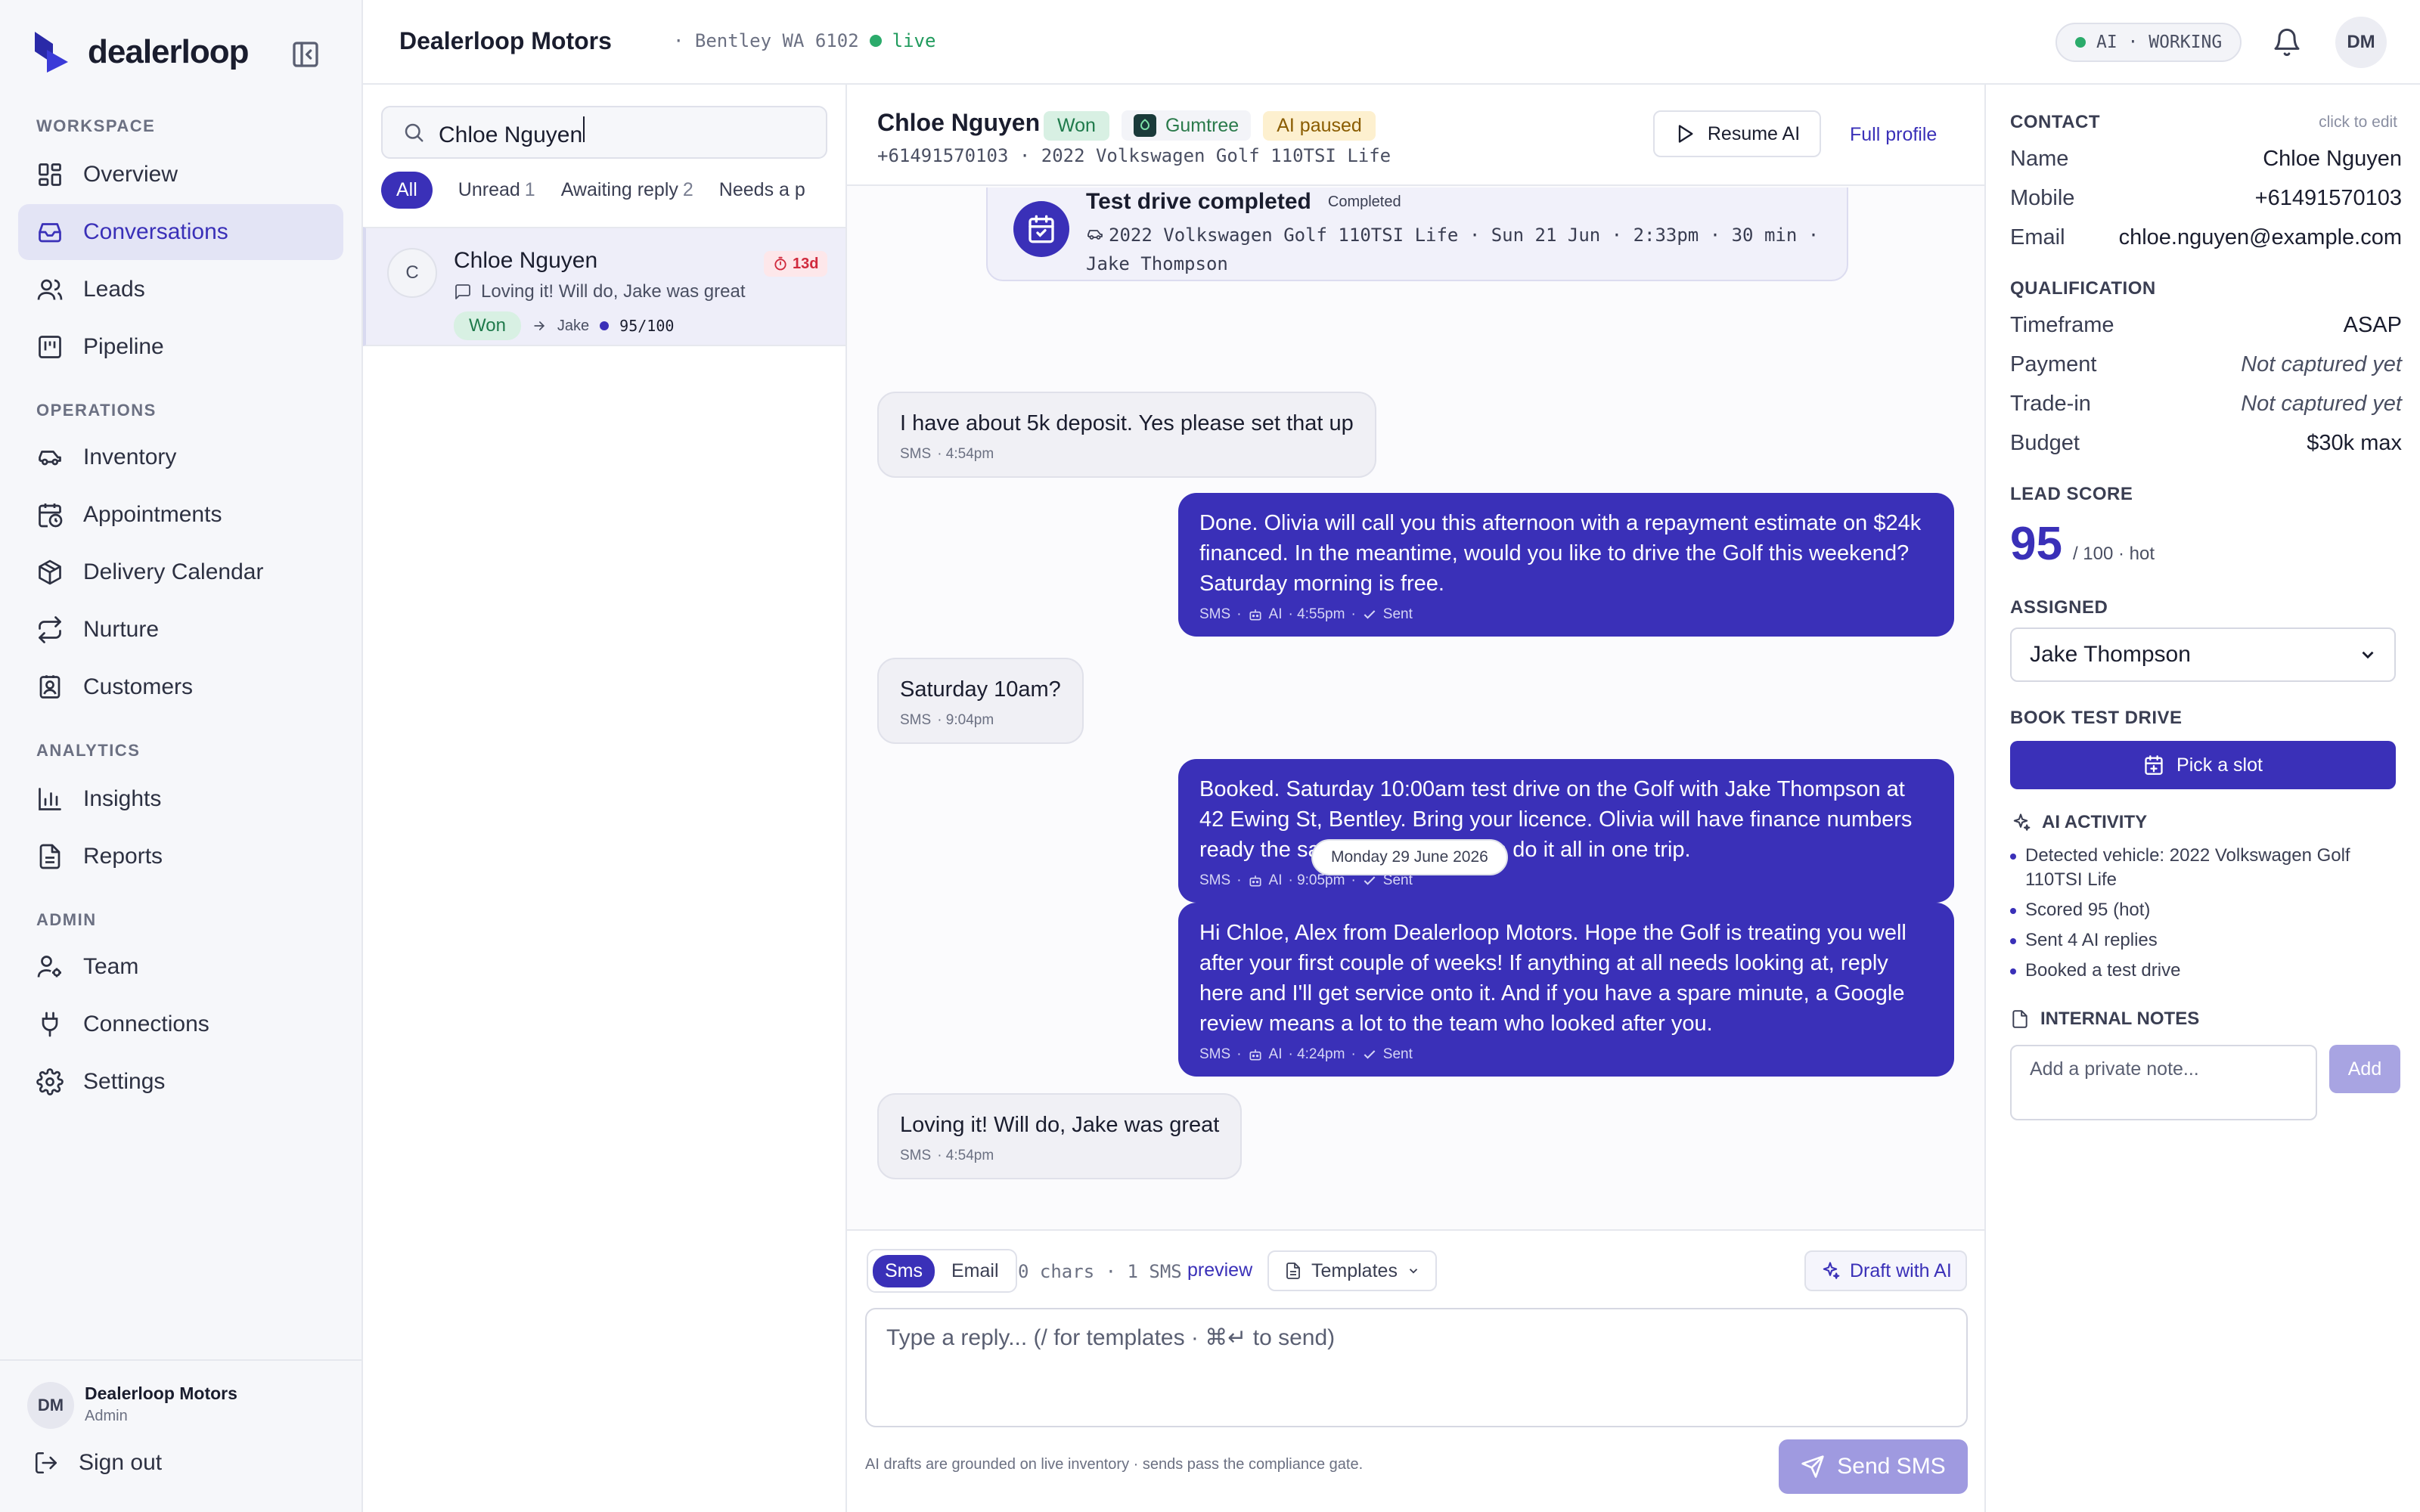 The height and width of the screenshot is (1512, 2420). I want to click on contact-email-row: Email chloe.nguyen@example.com, so click(2206, 237).